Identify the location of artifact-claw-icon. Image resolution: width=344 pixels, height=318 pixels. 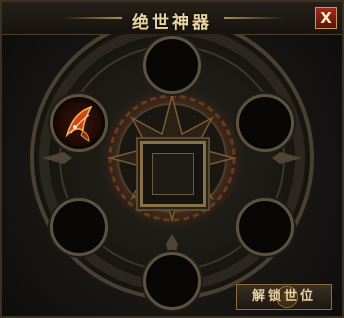
(79, 123).